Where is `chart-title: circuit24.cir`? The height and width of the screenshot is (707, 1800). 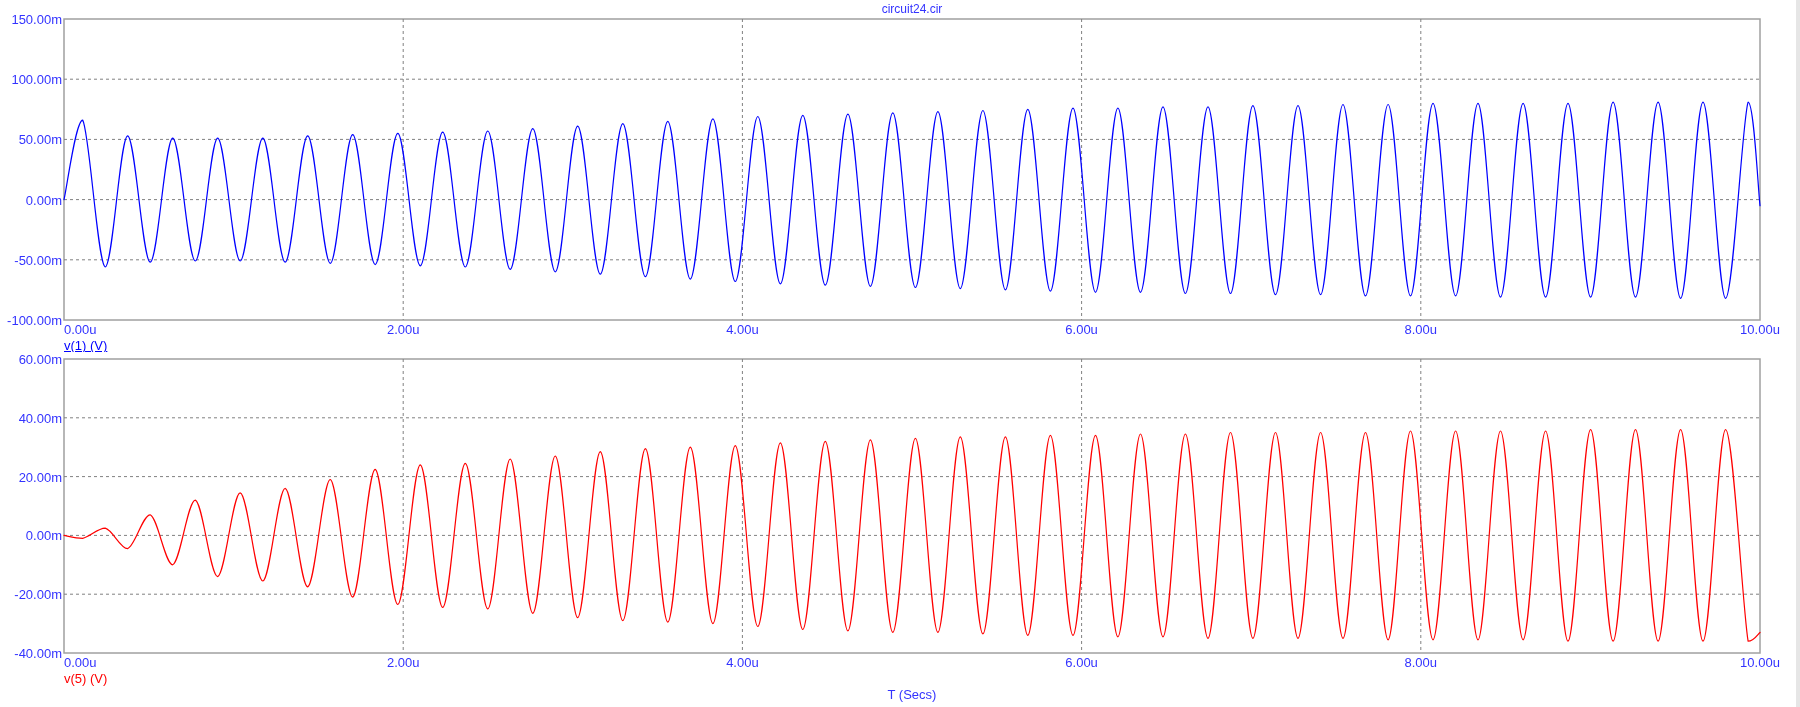 chart-title: circuit24.cir is located at coordinates (912, 9).